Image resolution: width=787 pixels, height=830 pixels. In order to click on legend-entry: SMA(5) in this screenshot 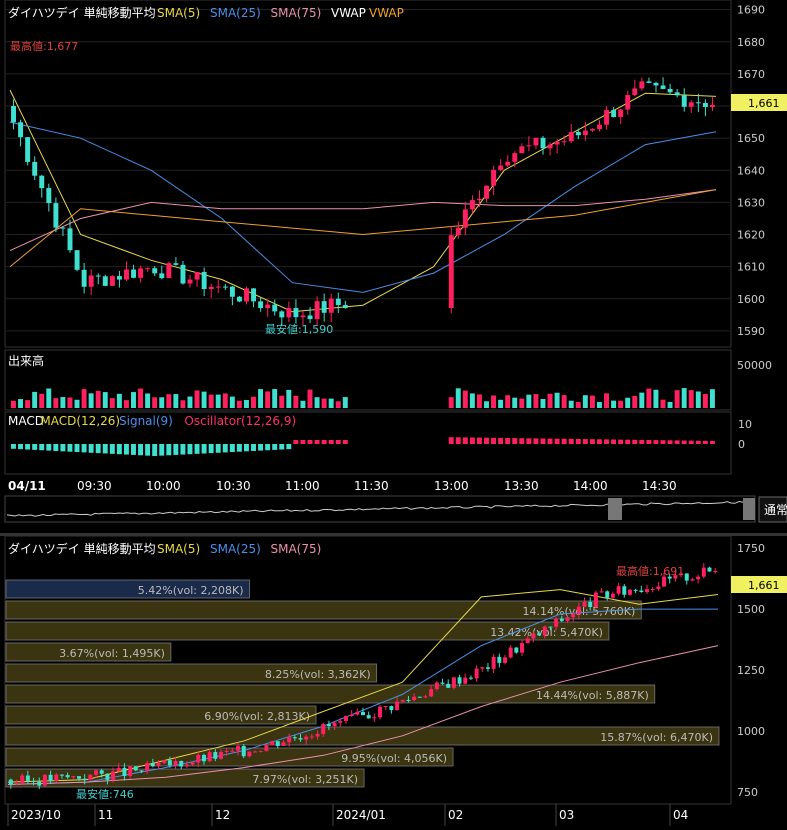, I will do `click(178, 13)`.